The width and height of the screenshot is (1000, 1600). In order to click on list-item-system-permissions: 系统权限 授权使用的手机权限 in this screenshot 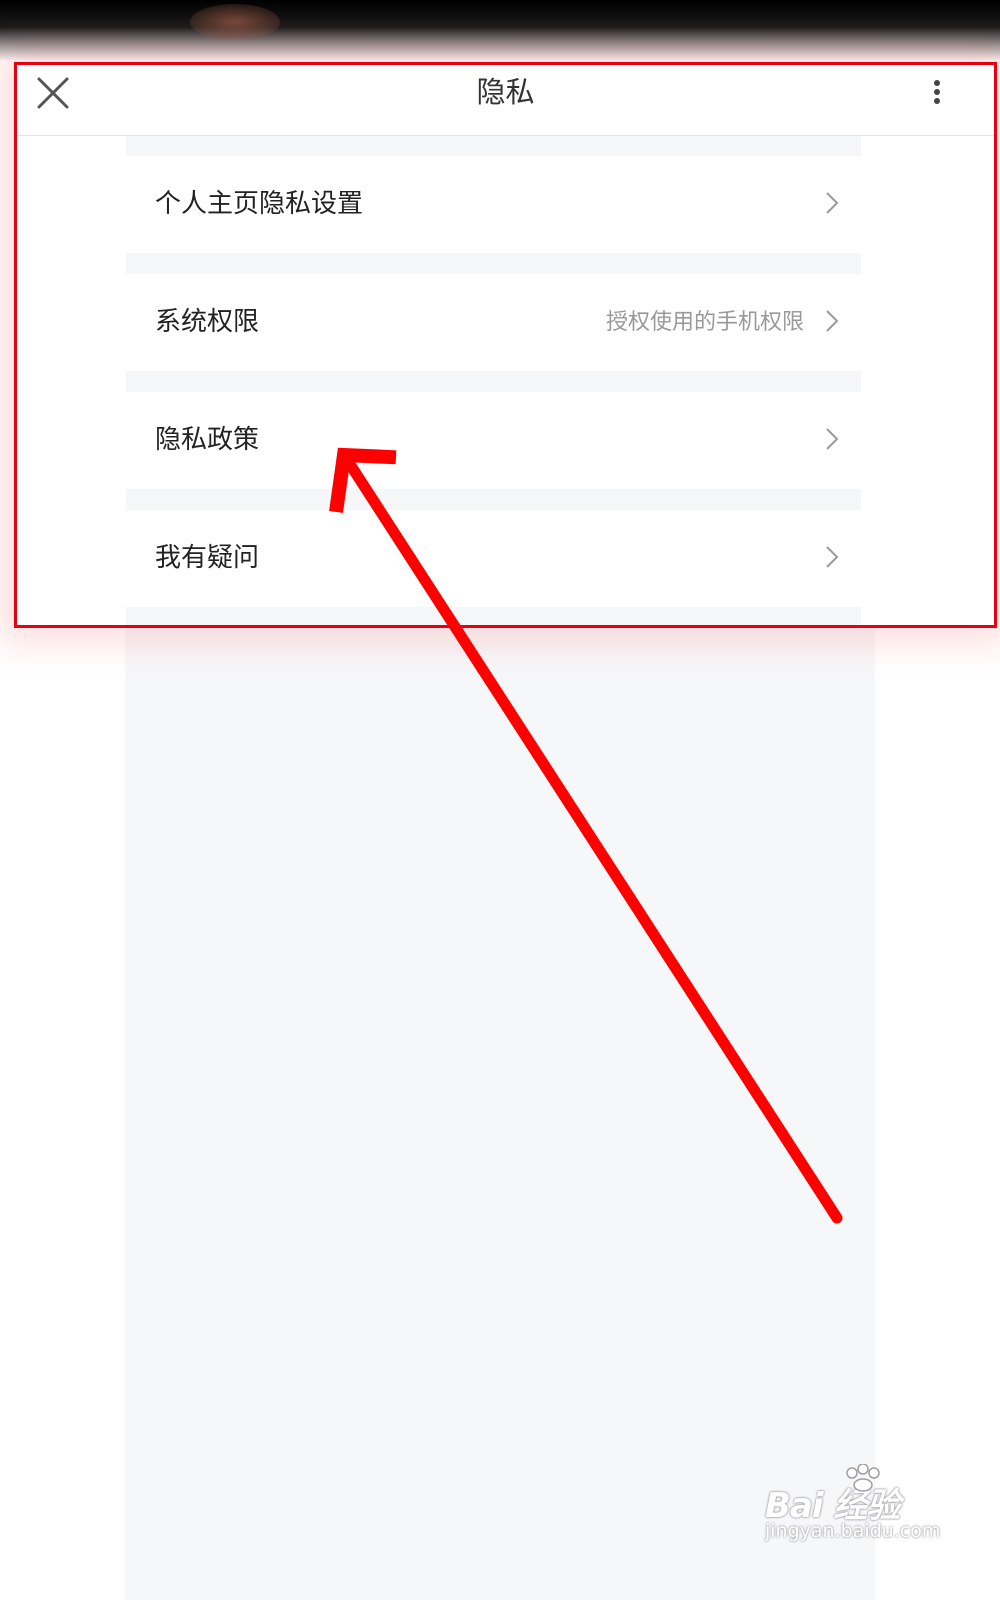, I will do `click(493, 322)`.